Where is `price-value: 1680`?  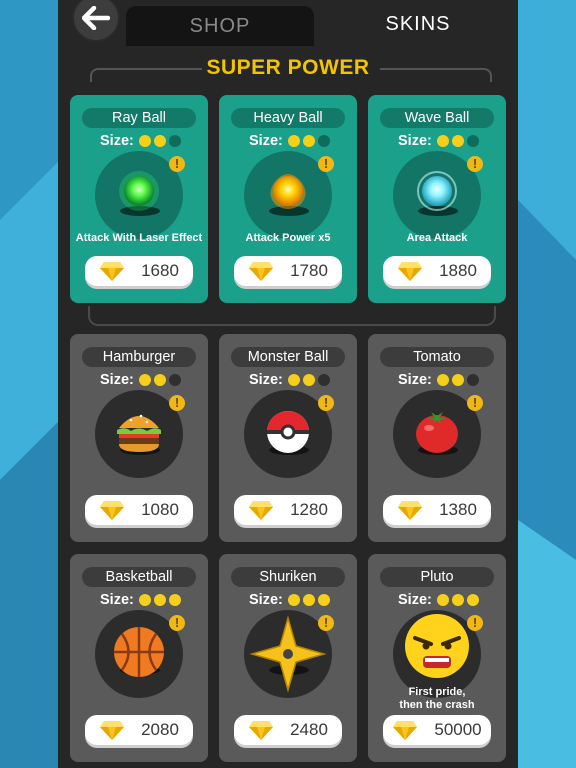
price-value: 1680 is located at coordinates (160, 270).